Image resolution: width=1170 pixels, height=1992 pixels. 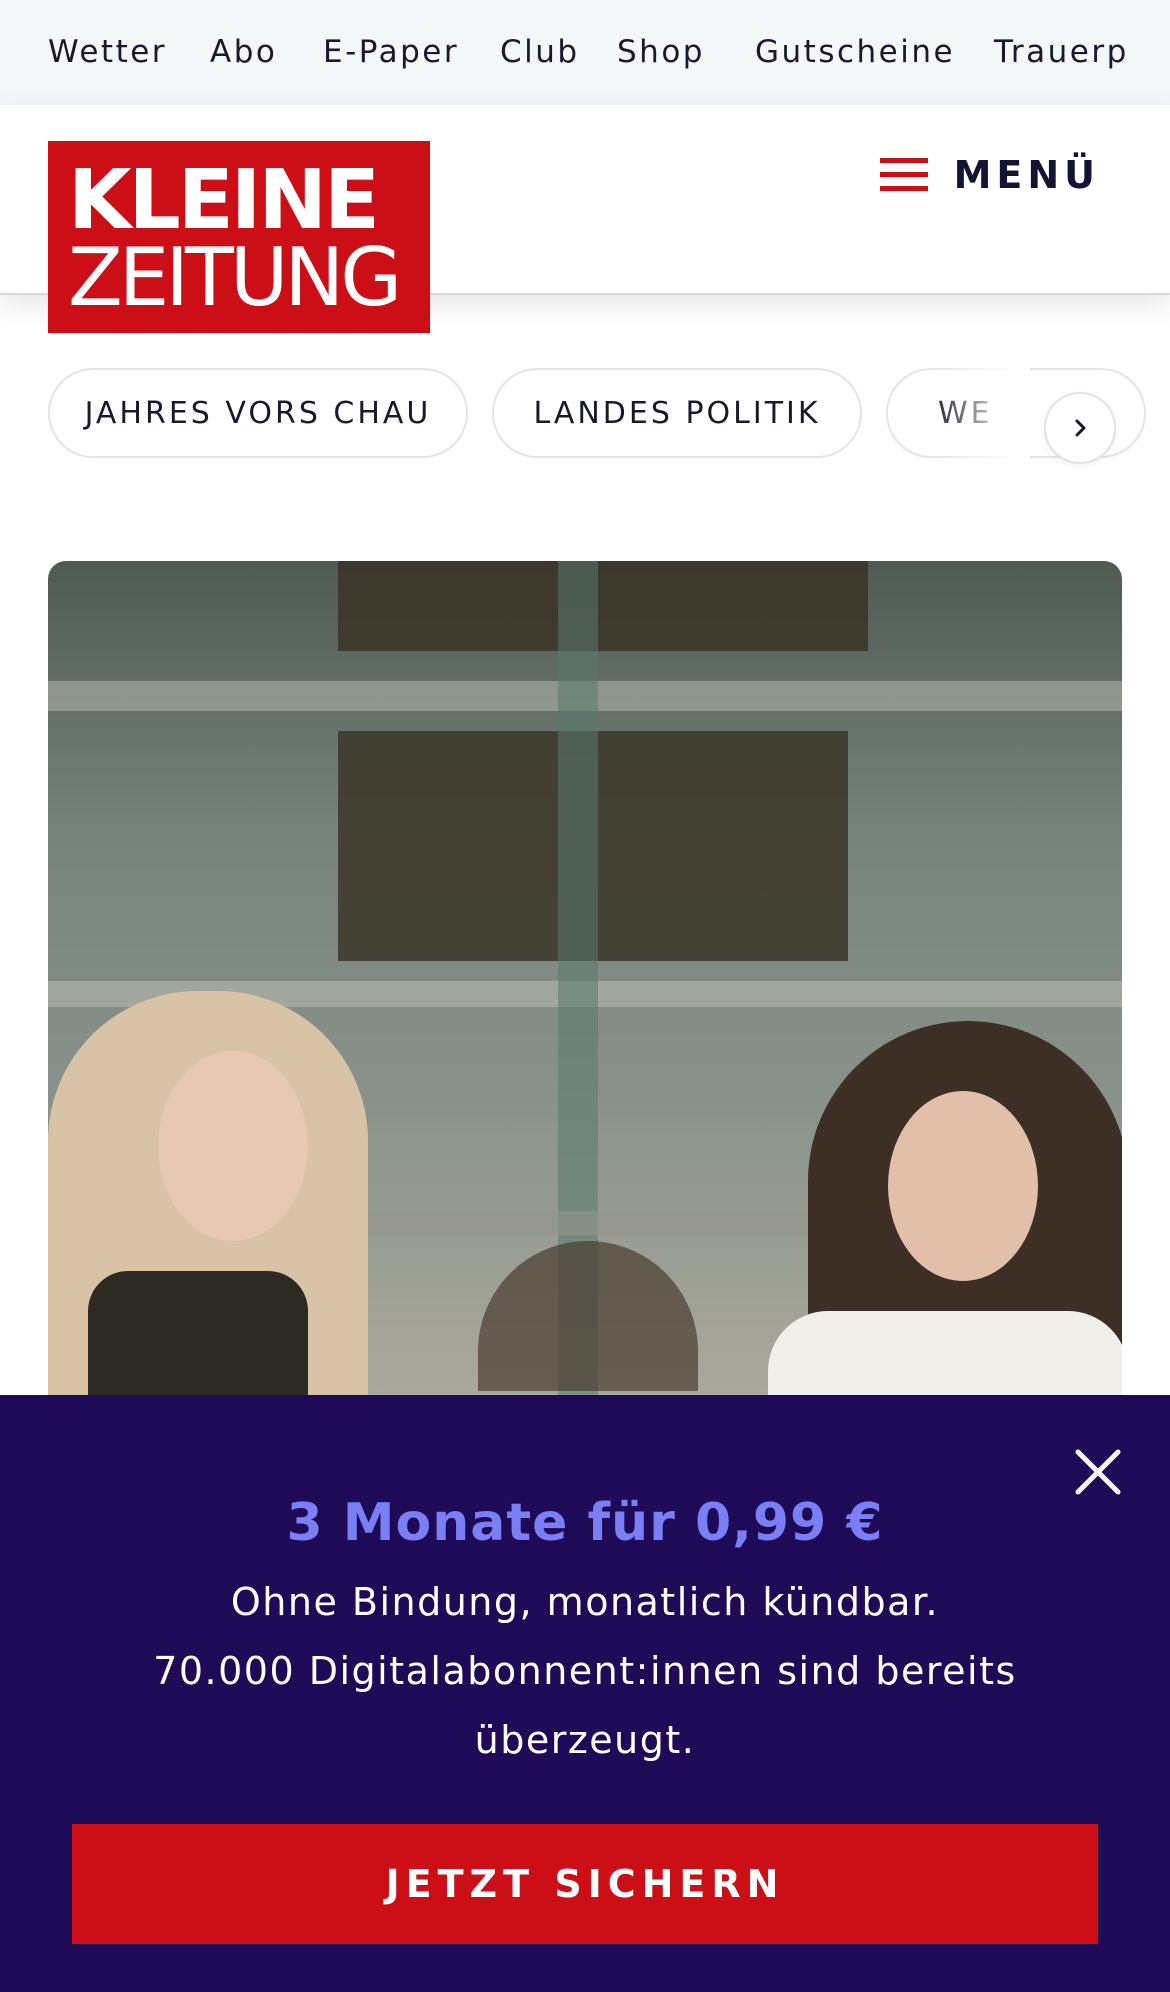 I want to click on utility-link-gutscheine: Gutscheine, so click(x=855, y=52).